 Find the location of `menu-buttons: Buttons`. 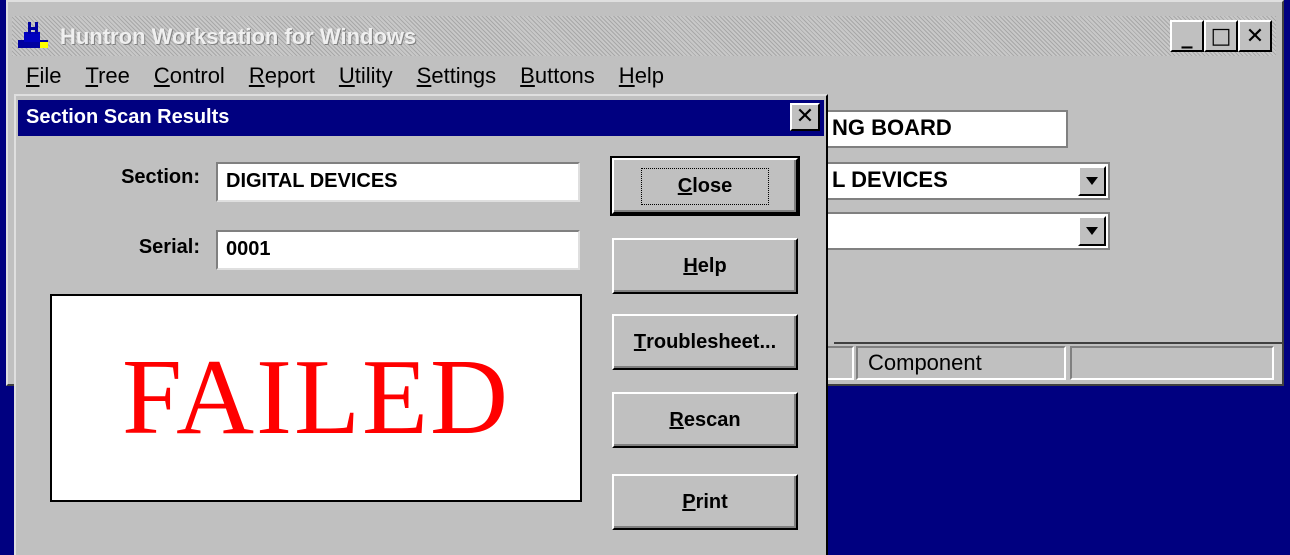

menu-buttons: Buttons is located at coordinates (557, 76).